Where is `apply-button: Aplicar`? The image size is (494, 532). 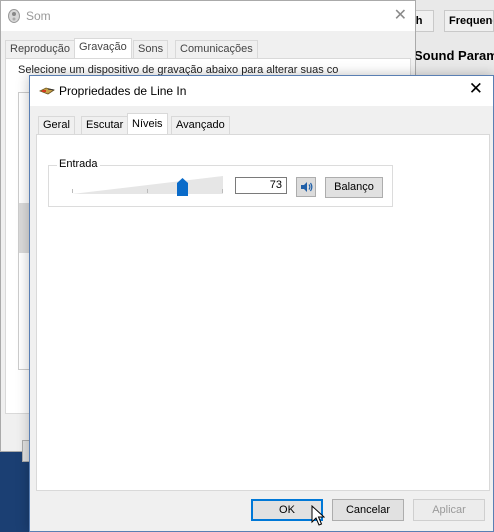
apply-button: Aplicar is located at coordinates (449, 510).